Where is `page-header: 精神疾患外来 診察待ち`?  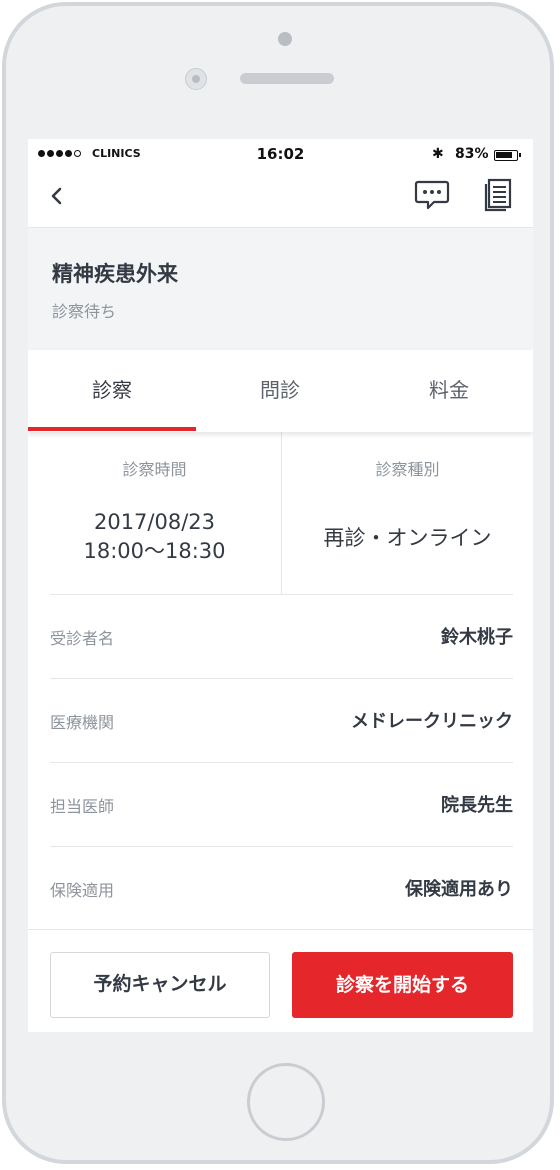
page-header: 精神疾患外来 診察待ち is located at coordinates (280, 289).